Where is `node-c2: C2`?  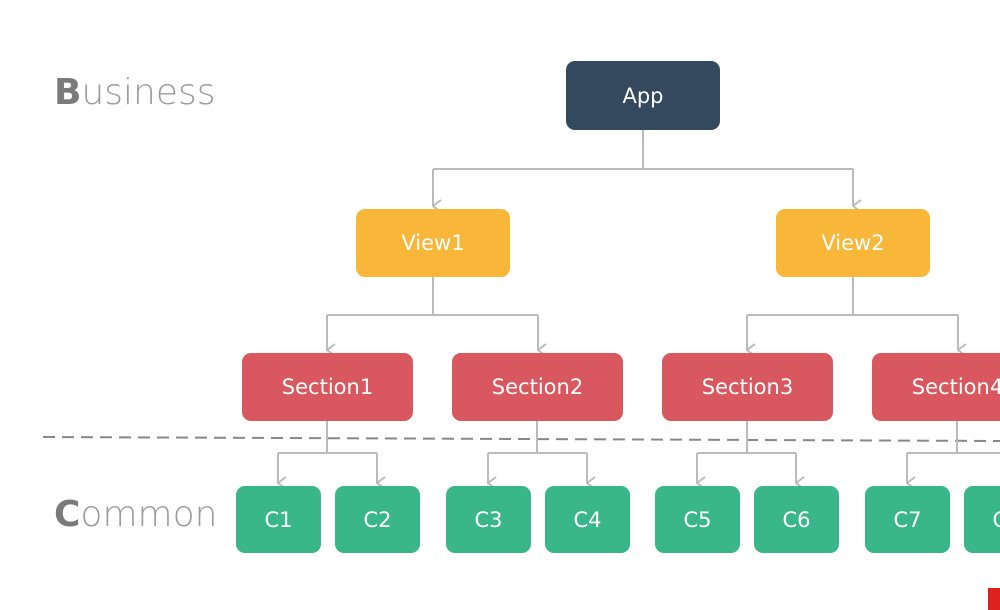 node-c2: C2 is located at coordinates (377, 519).